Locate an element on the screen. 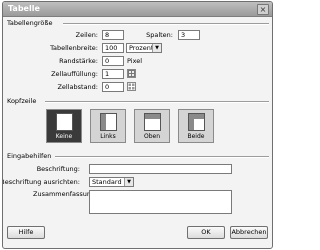  summary-label: Zusammenfassung: is located at coordinates (65, 194).